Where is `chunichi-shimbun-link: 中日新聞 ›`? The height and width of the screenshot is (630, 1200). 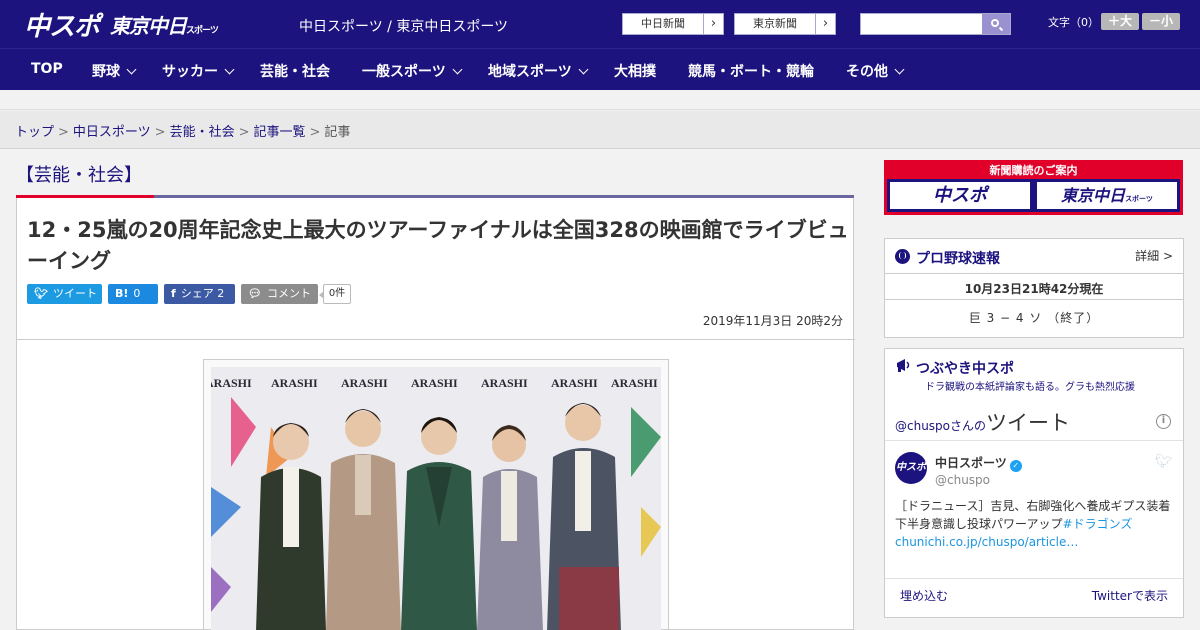
chunichi-shimbun-link: 中日新聞 › is located at coordinates (673, 24).